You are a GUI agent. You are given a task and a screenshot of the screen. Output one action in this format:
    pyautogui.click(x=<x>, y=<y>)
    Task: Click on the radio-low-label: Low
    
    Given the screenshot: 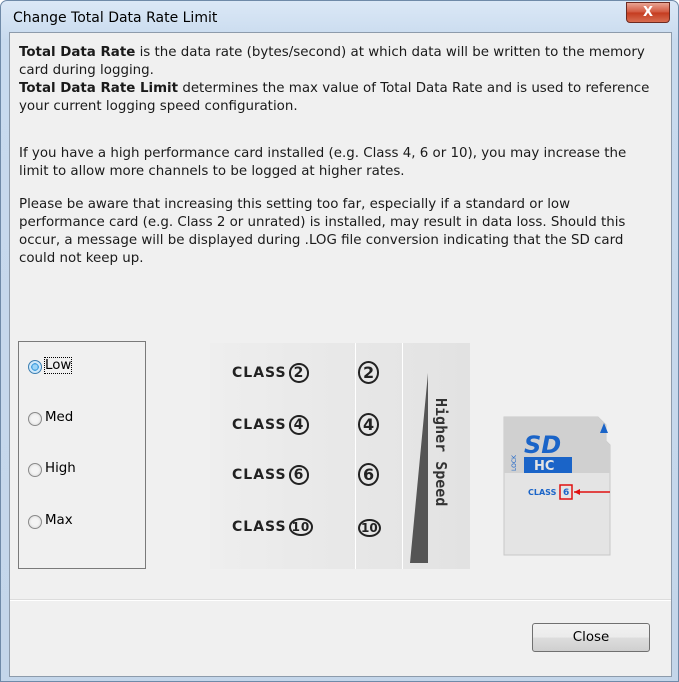 What is the action you would take?
    pyautogui.click(x=58, y=365)
    